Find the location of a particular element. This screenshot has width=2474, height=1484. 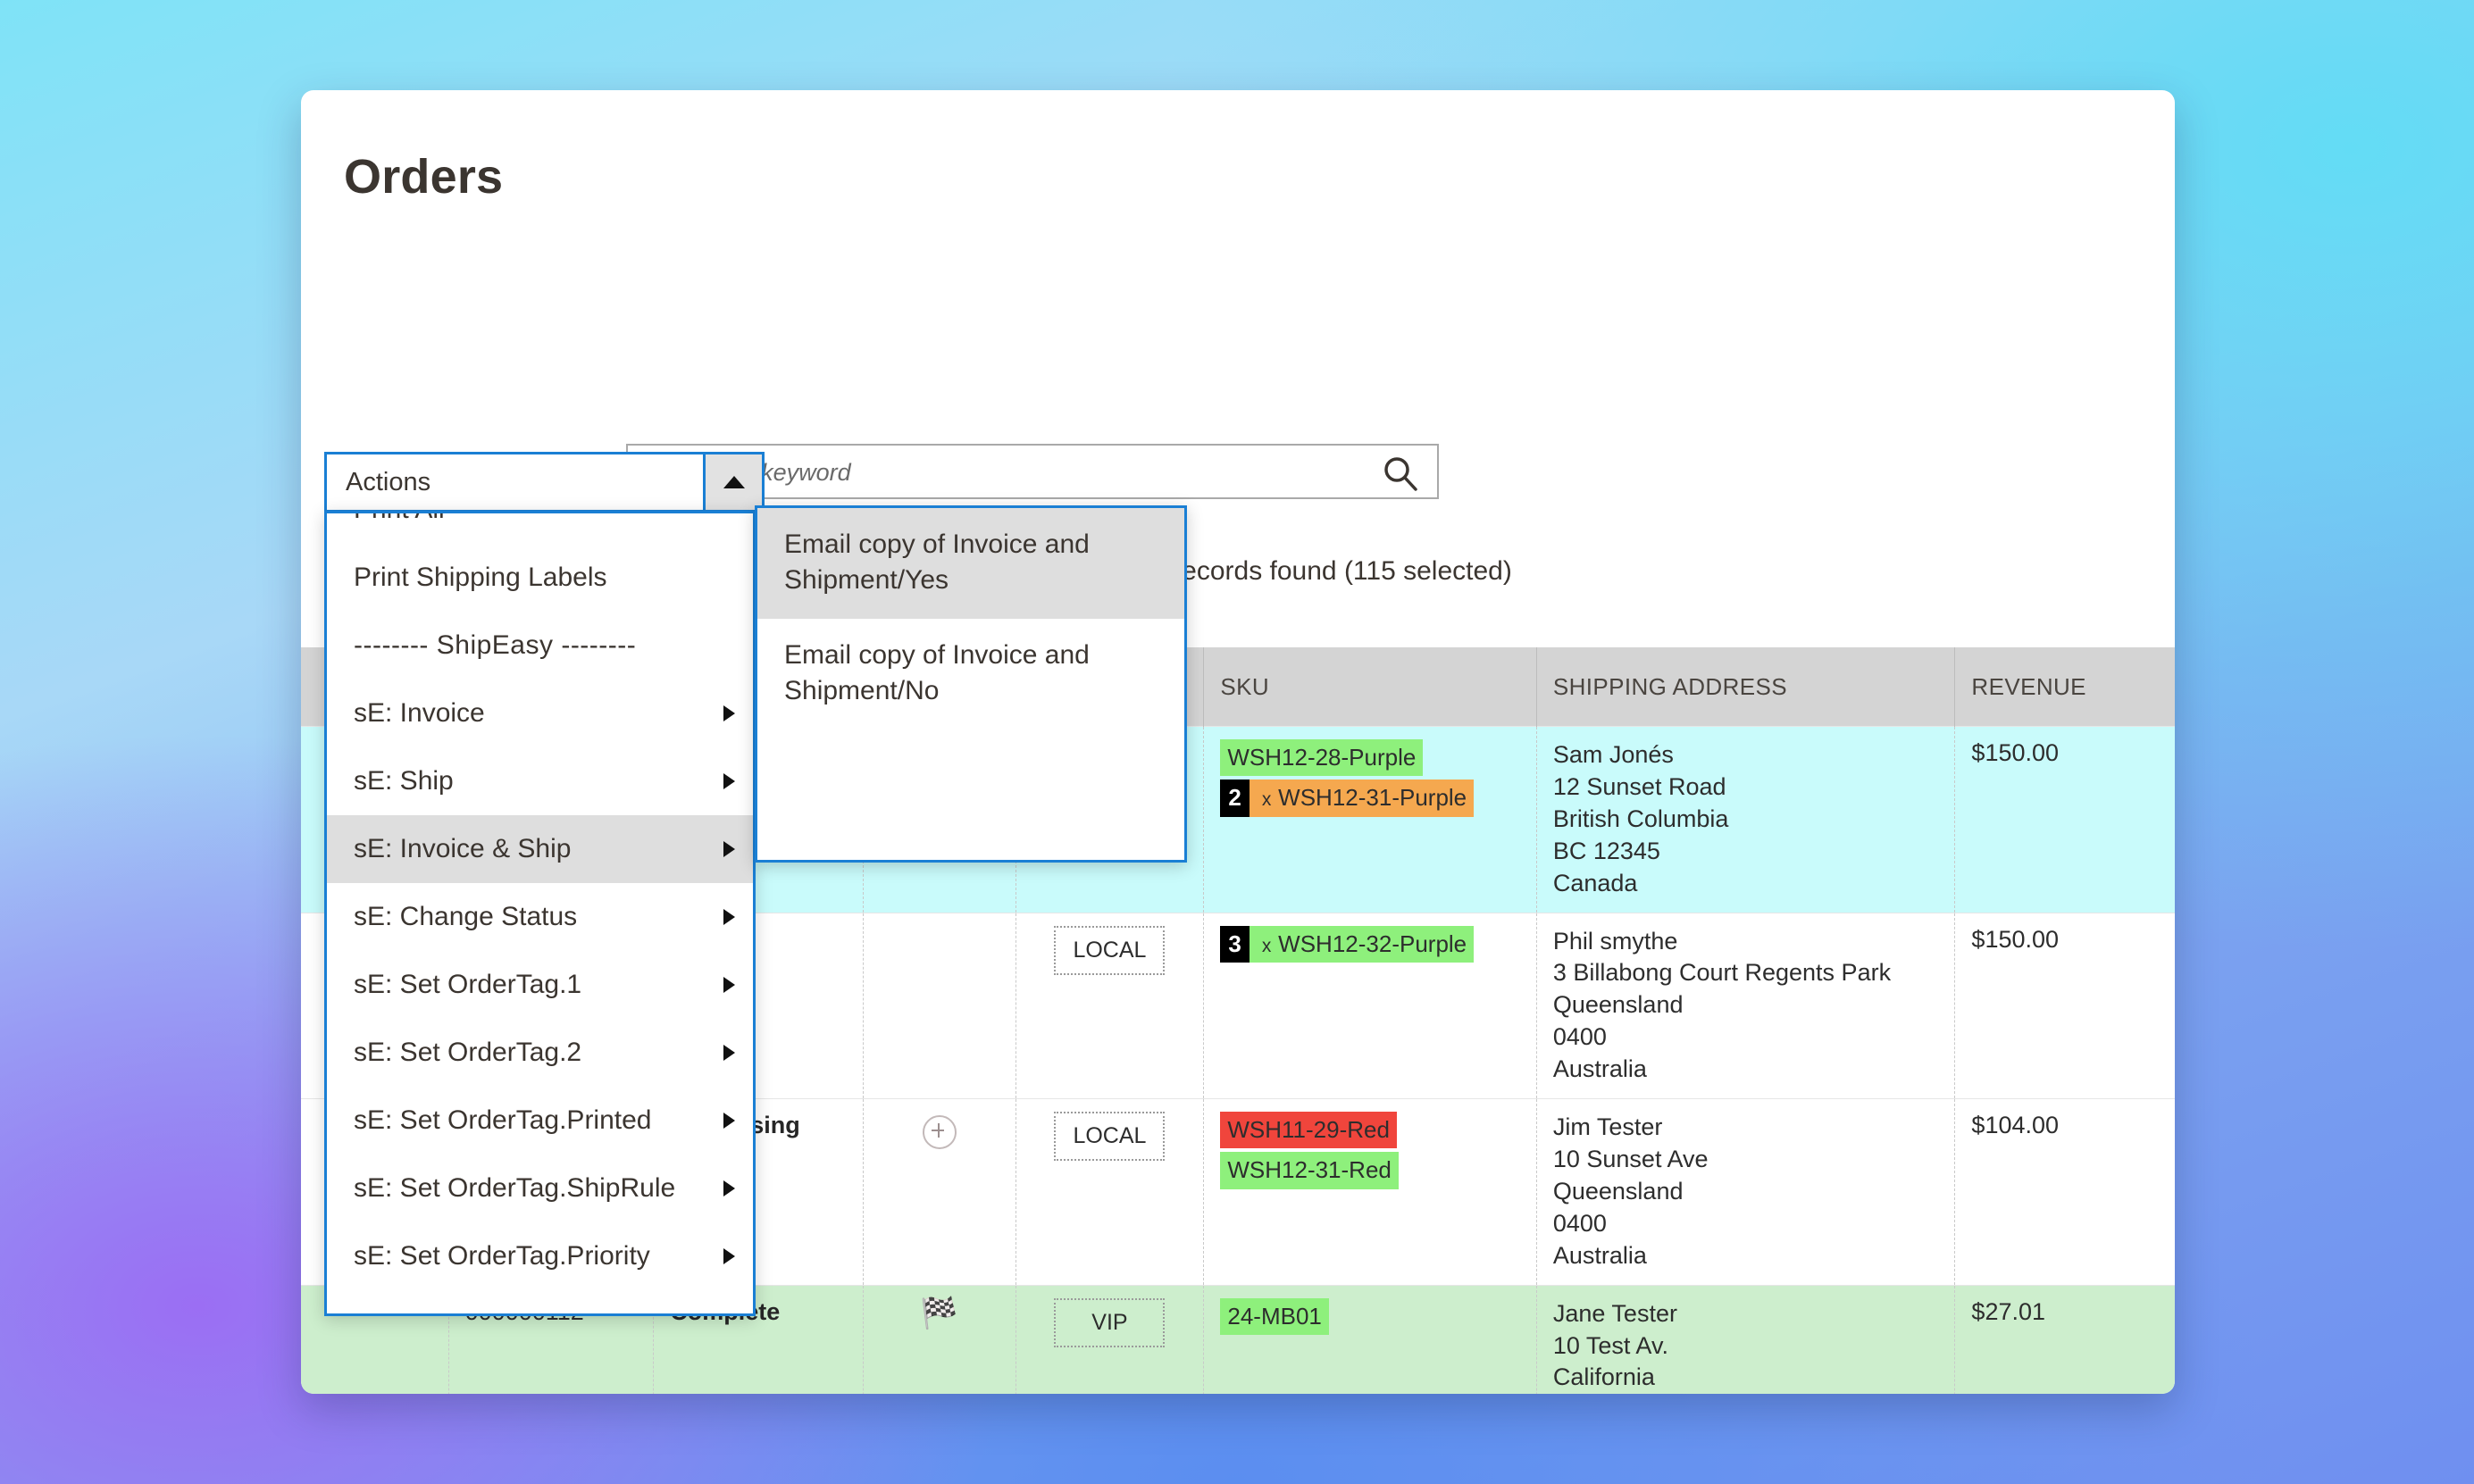

menu-item: sE: Change Status is located at coordinates (540, 917).